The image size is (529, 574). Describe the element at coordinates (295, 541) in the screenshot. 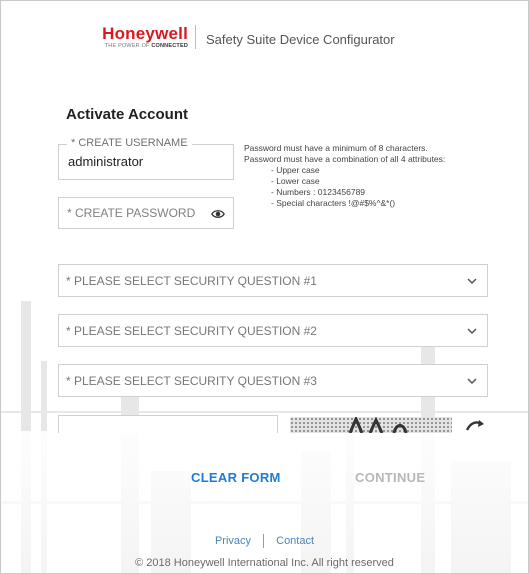

I see `contact-link: Contact` at that location.